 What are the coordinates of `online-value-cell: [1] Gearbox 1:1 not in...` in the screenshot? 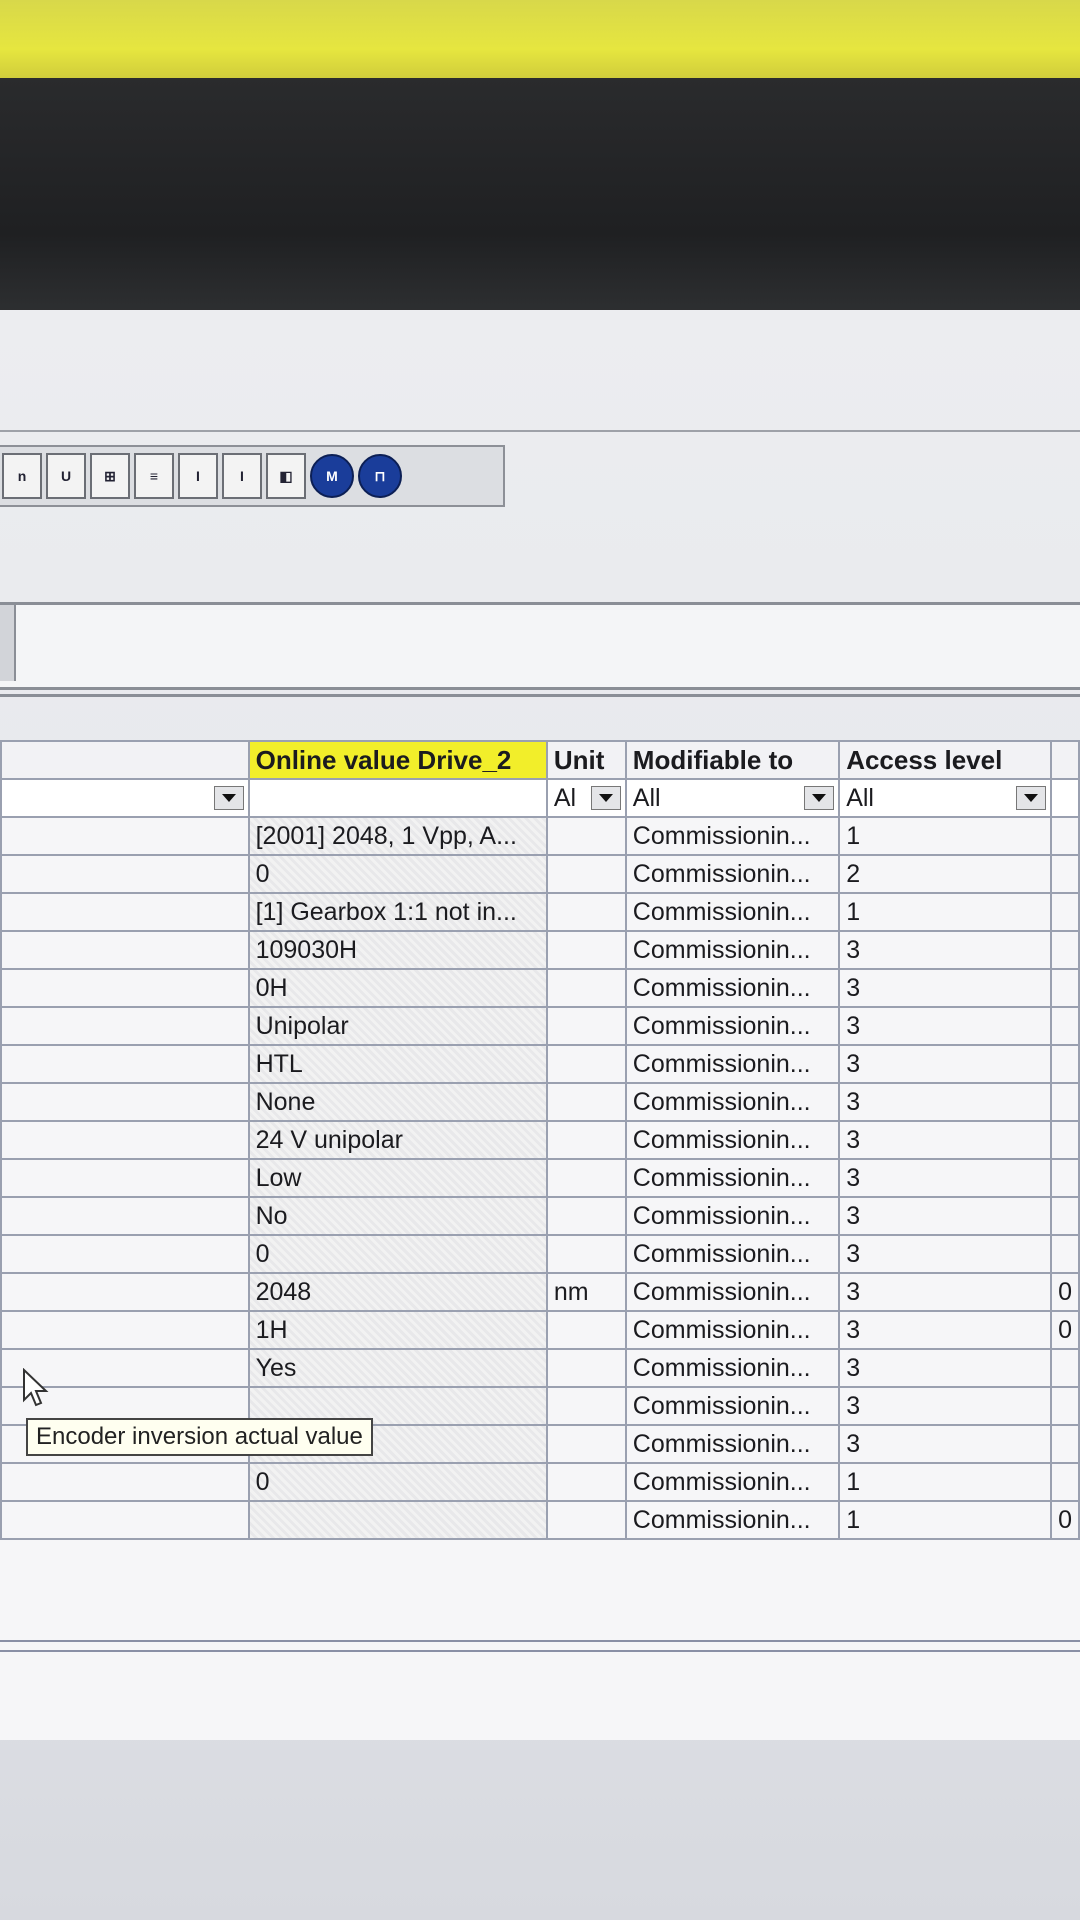 It's located at (397, 912).